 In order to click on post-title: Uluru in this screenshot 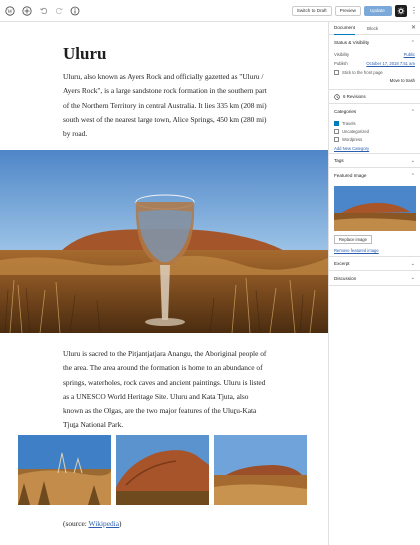, I will do `click(84, 54)`.